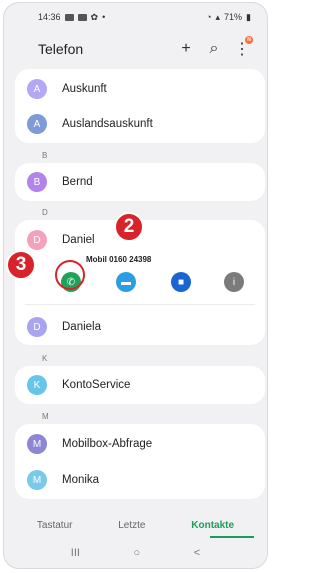 The image size is (320, 573). I want to click on tab-letzte: Letzte, so click(131, 525).